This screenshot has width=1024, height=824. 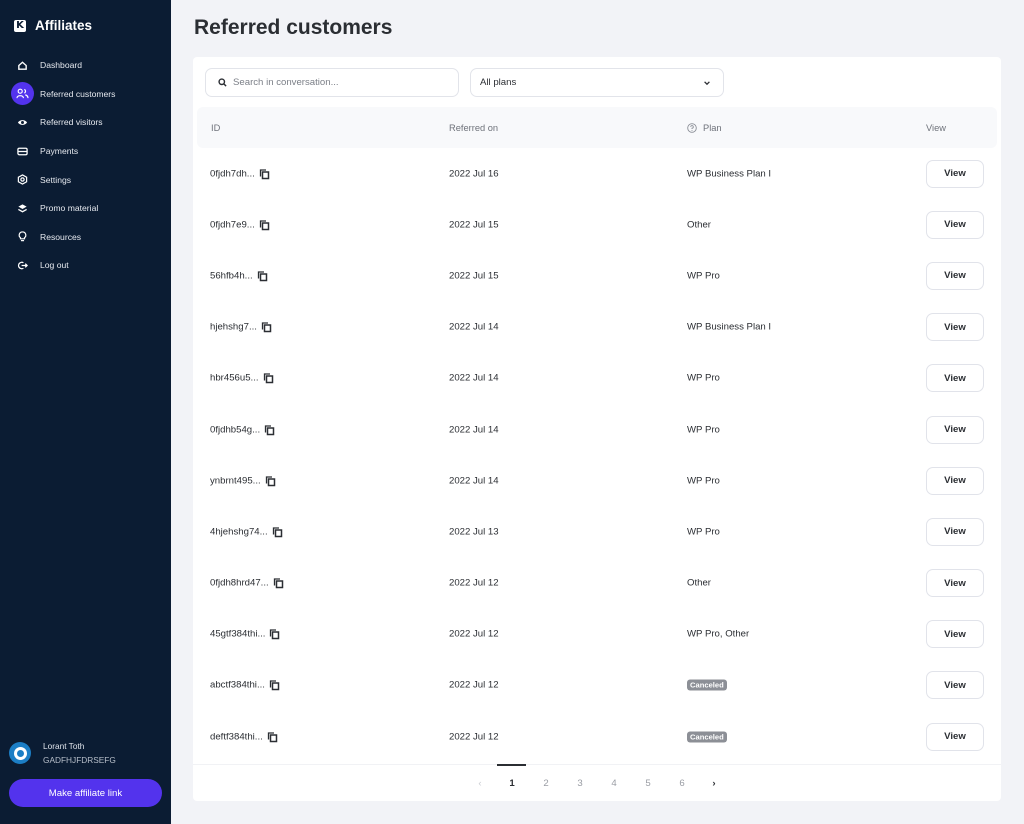 What do you see at coordinates (20, 753) in the screenshot?
I see `avatar` at bounding box center [20, 753].